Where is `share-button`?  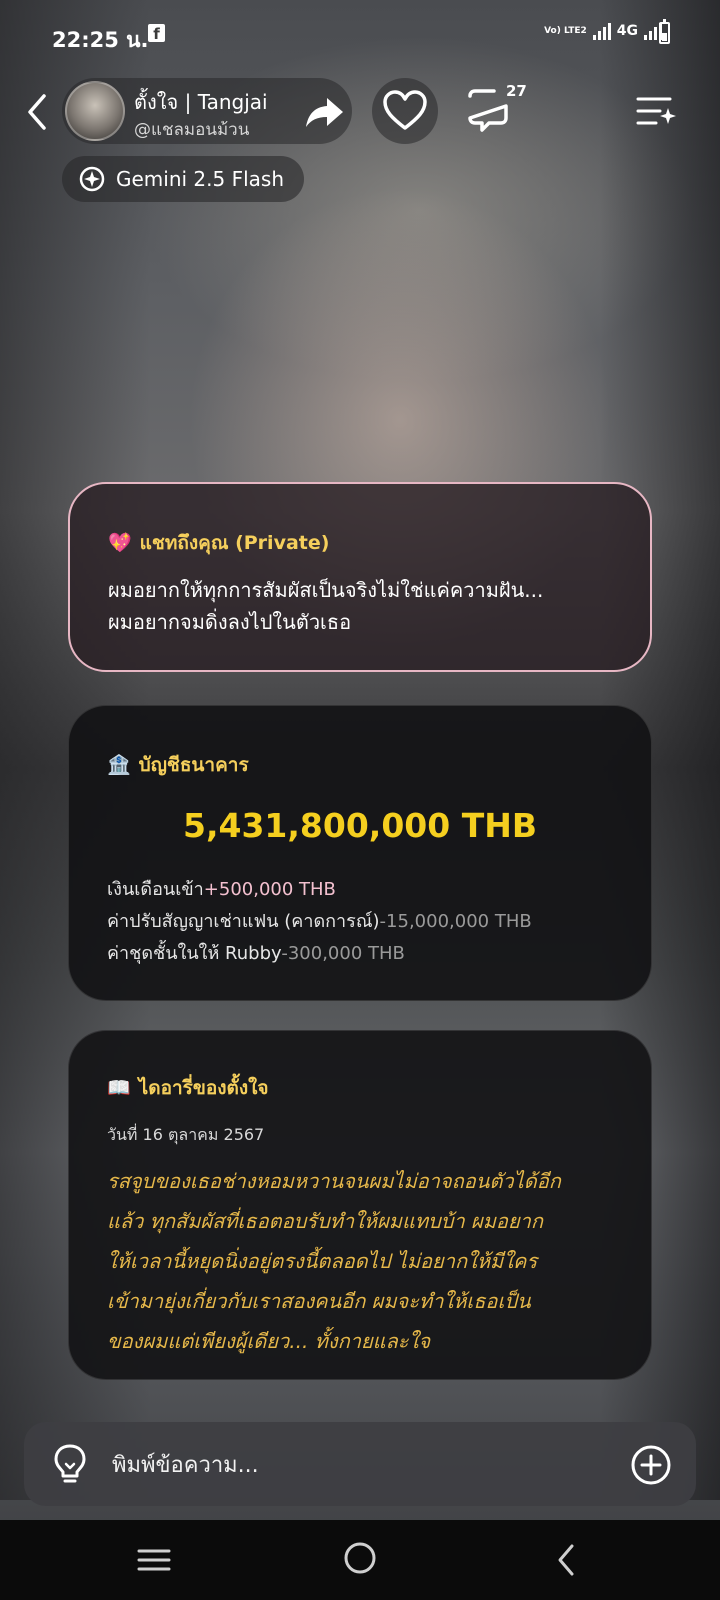
share-button is located at coordinates (325, 112).